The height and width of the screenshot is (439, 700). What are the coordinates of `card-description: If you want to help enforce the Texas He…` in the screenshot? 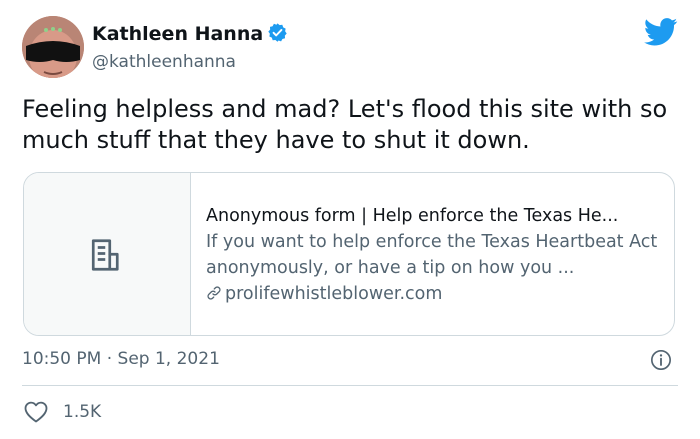 It's located at (432, 255).